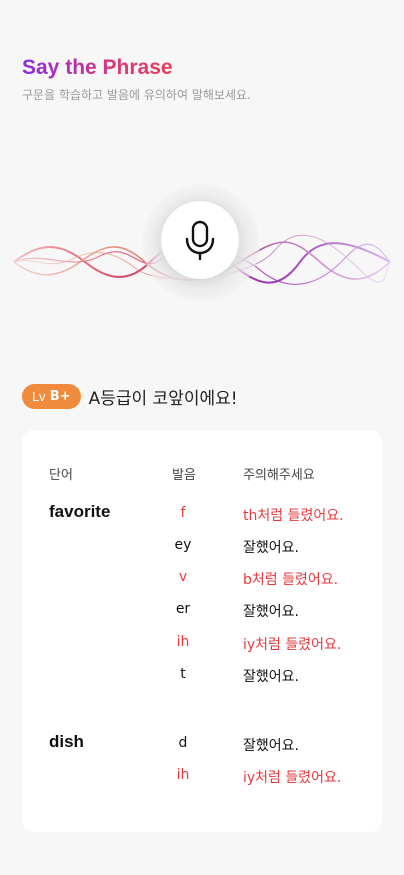 The height and width of the screenshot is (875, 404). Describe the element at coordinates (183, 609) in the screenshot. I see `phoneme-cell: er` at that location.